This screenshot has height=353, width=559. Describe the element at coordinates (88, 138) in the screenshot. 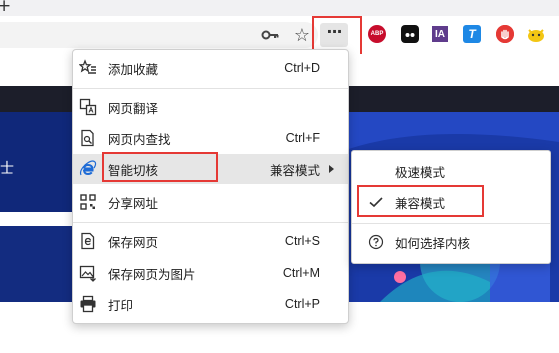

I see `find-in-page-icon` at that location.